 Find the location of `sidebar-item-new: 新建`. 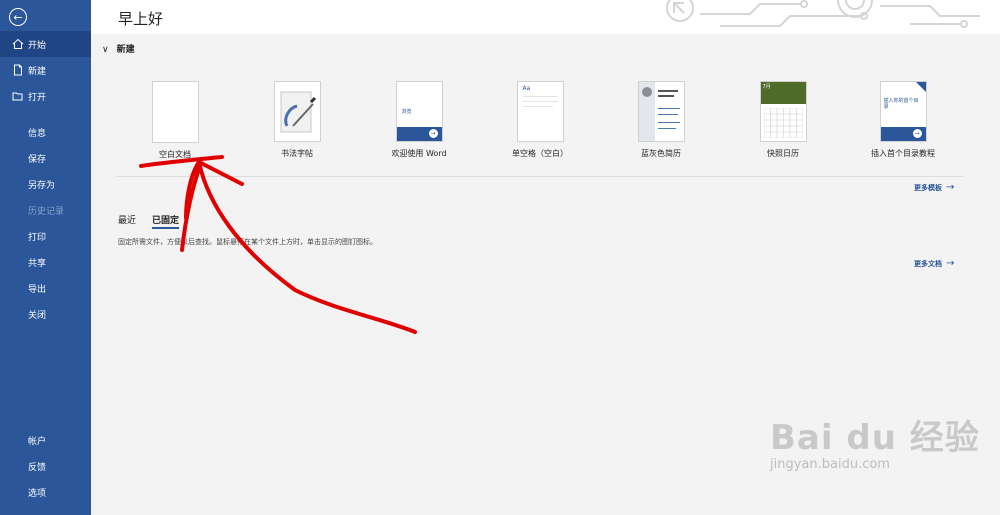

sidebar-item-new: 新建 is located at coordinates (45, 70).